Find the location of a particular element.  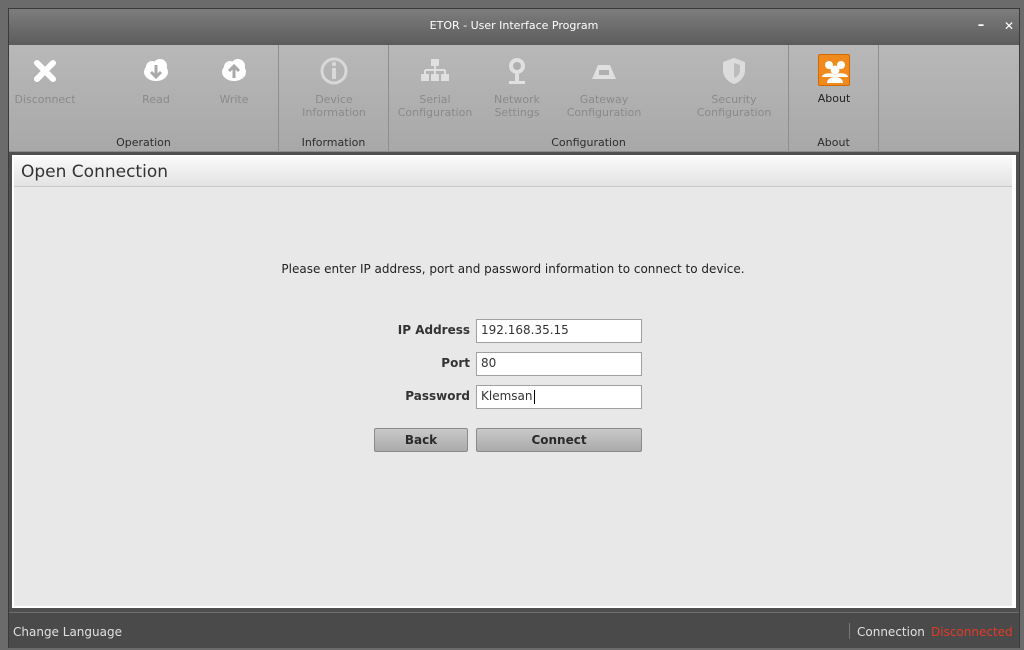

cloud-upload-icon is located at coordinates (234, 70).